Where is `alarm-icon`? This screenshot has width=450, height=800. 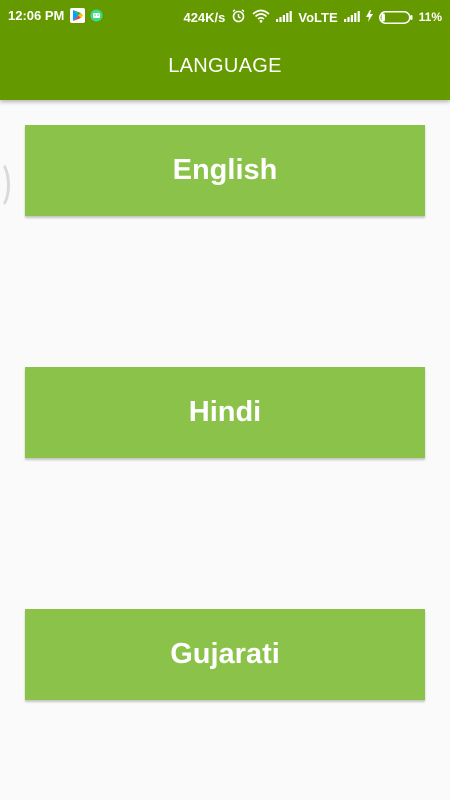
alarm-icon is located at coordinates (238, 17).